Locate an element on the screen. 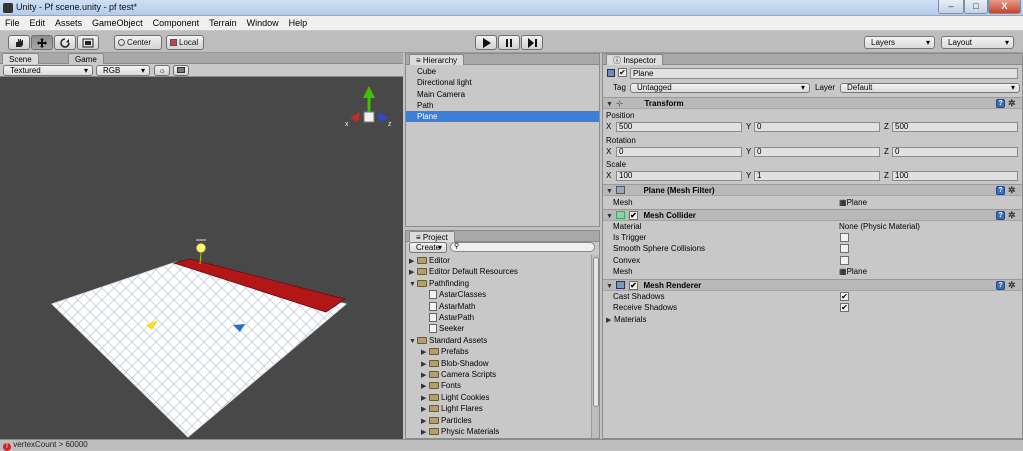 Image resolution: width=1023 pixels, height=451 pixels. layer-dropdown: Default is located at coordinates (930, 88).